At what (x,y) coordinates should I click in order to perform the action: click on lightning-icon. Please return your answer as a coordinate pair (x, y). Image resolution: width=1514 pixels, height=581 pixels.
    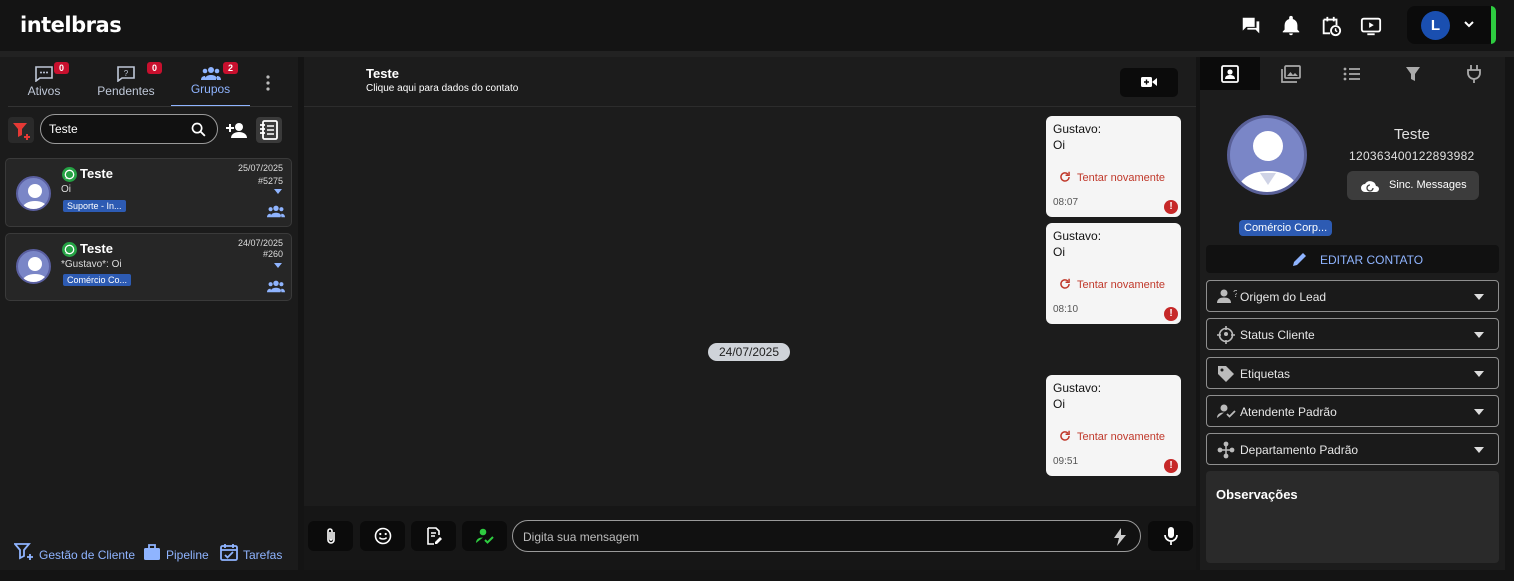
    Looking at the image, I should click on (1120, 537).